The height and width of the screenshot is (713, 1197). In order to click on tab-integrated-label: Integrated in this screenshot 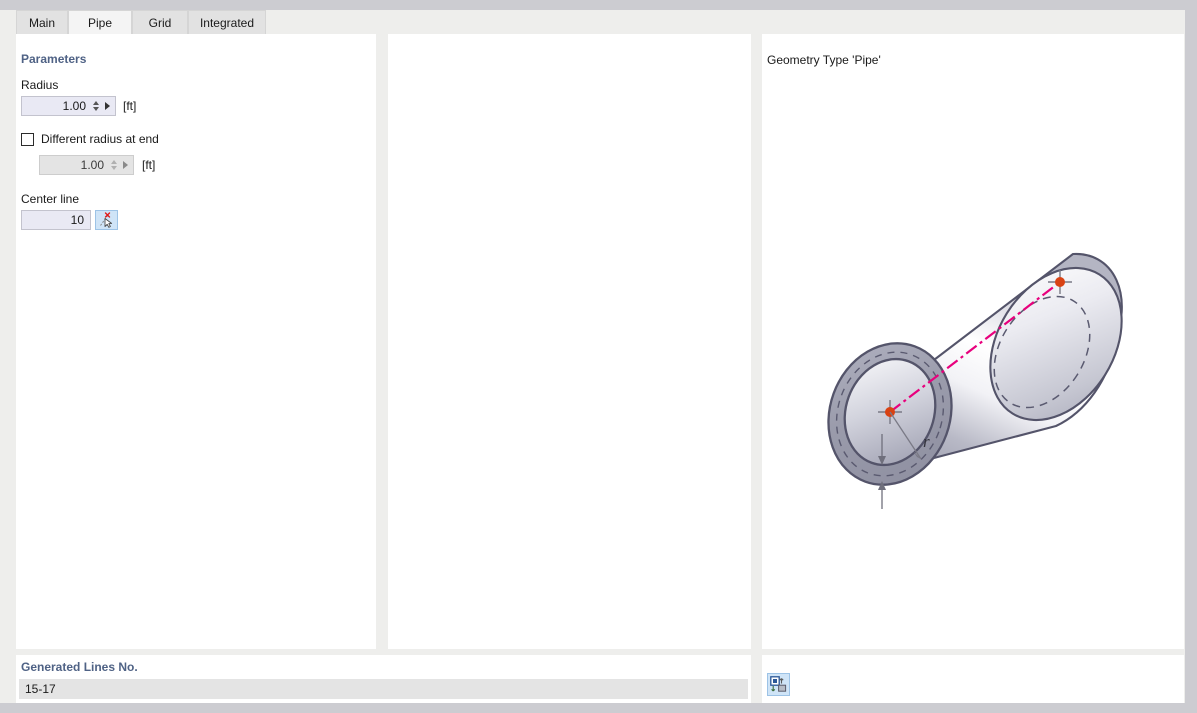, I will do `click(227, 22)`.